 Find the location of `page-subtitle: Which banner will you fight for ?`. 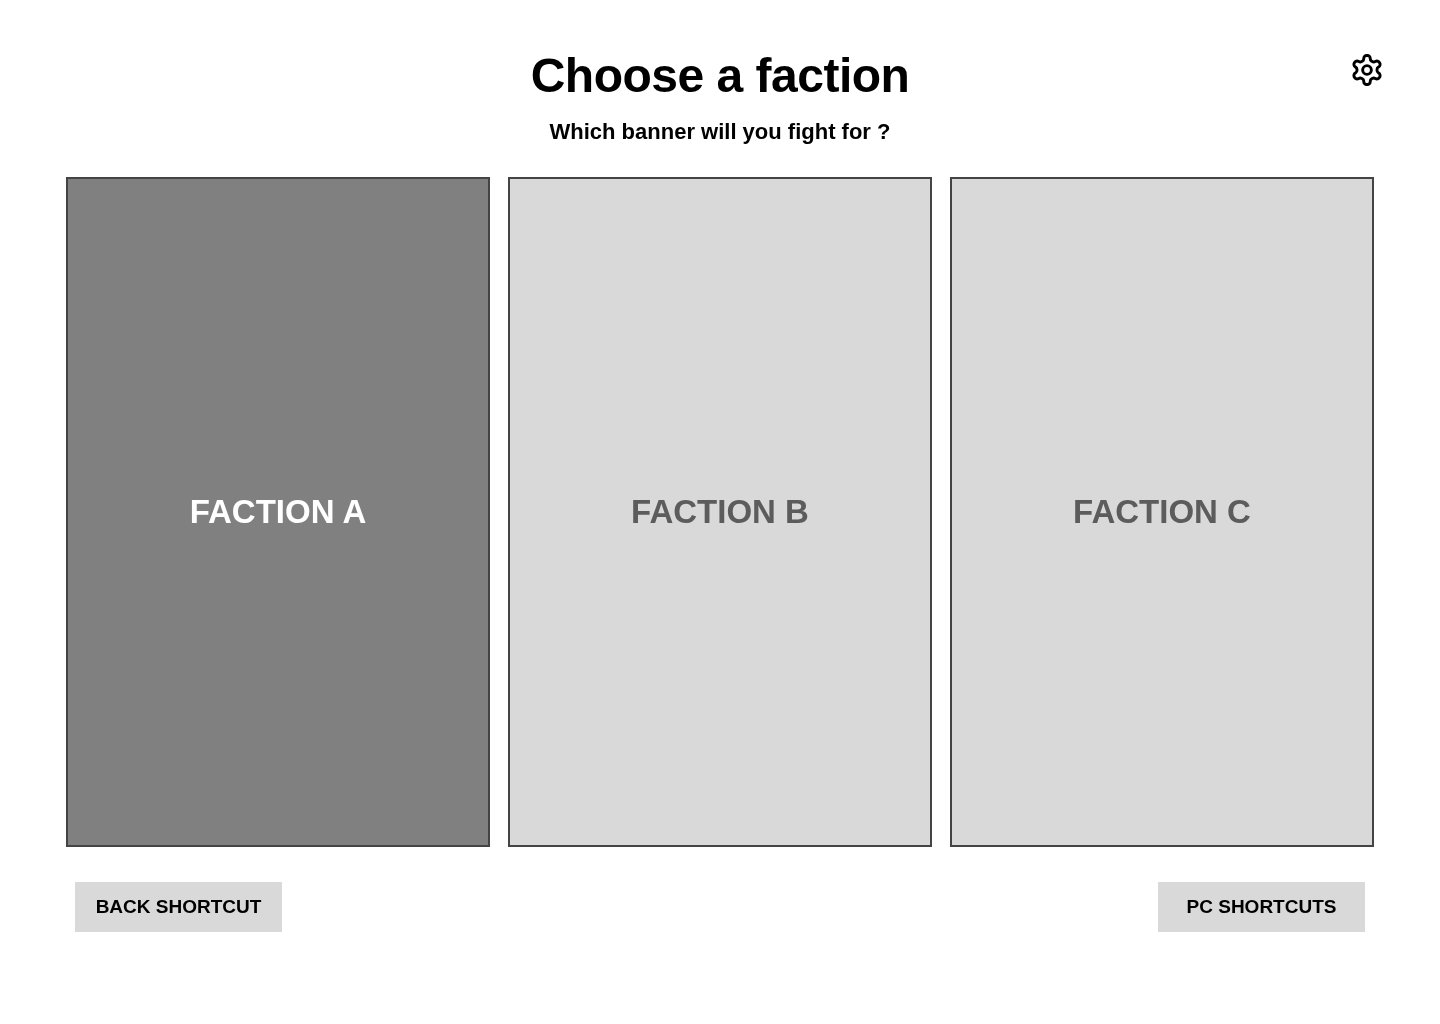

page-subtitle: Which banner will you fight for ? is located at coordinates (720, 132).